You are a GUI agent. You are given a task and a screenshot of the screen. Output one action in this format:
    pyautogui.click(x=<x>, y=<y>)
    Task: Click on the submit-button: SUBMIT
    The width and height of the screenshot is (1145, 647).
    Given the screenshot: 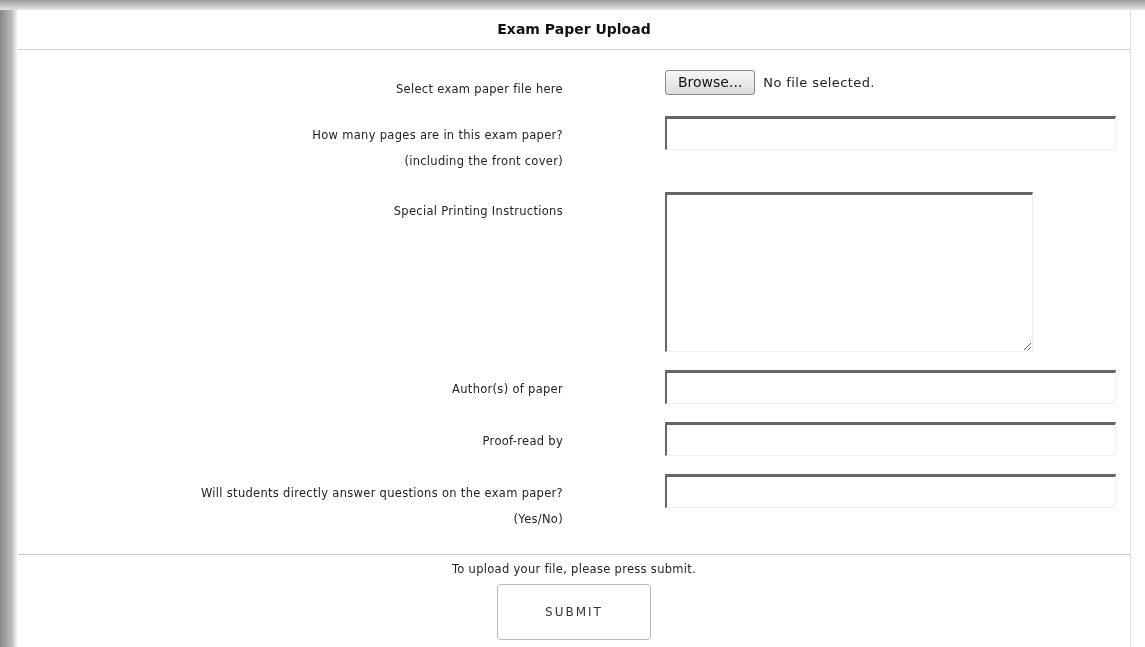 What is the action you would take?
    pyautogui.click(x=574, y=612)
    